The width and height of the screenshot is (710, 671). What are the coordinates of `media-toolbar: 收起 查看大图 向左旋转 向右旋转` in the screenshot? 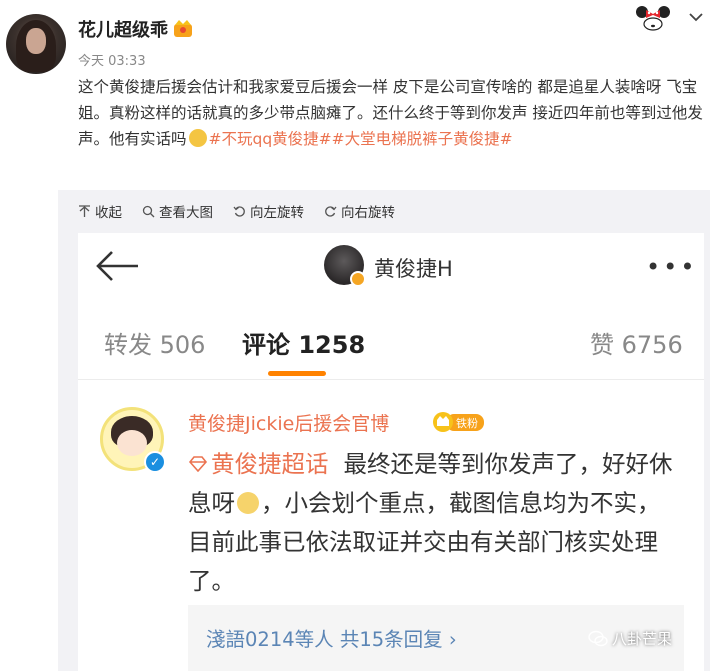 It's located at (236, 211).